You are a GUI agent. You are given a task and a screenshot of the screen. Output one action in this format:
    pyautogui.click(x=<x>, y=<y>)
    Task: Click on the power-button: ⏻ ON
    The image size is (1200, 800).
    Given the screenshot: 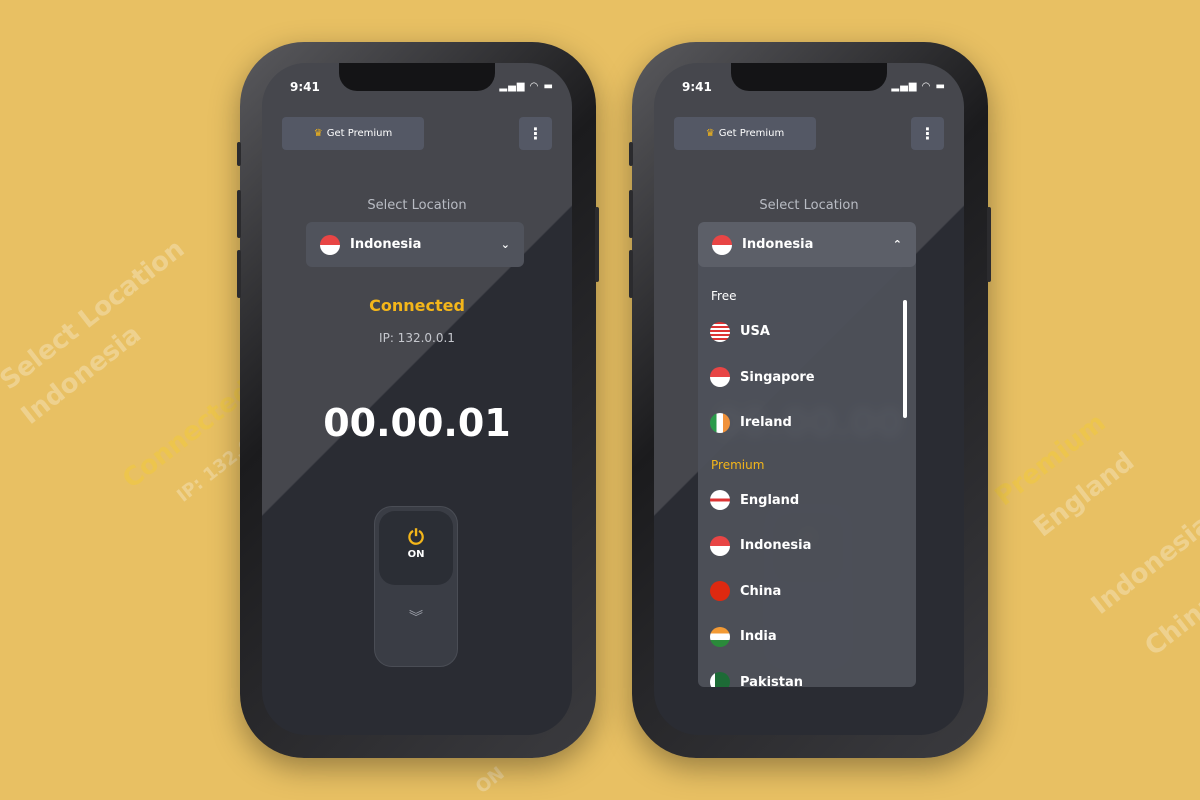 What is the action you would take?
    pyautogui.click(x=416, y=548)
    